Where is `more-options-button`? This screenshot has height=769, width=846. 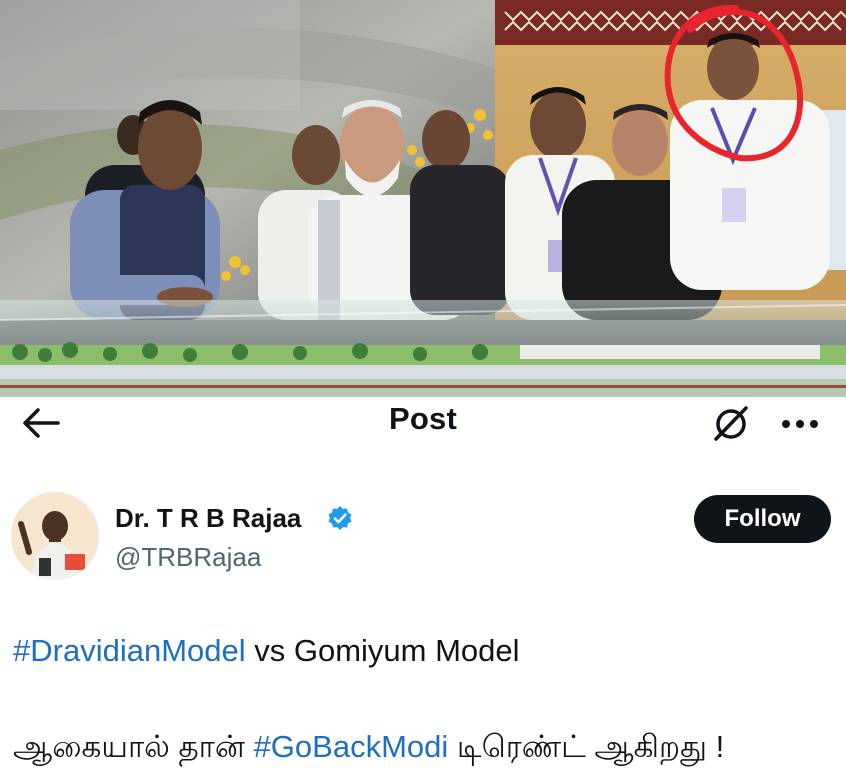 more-options-button is located at coordinates (800, 423).